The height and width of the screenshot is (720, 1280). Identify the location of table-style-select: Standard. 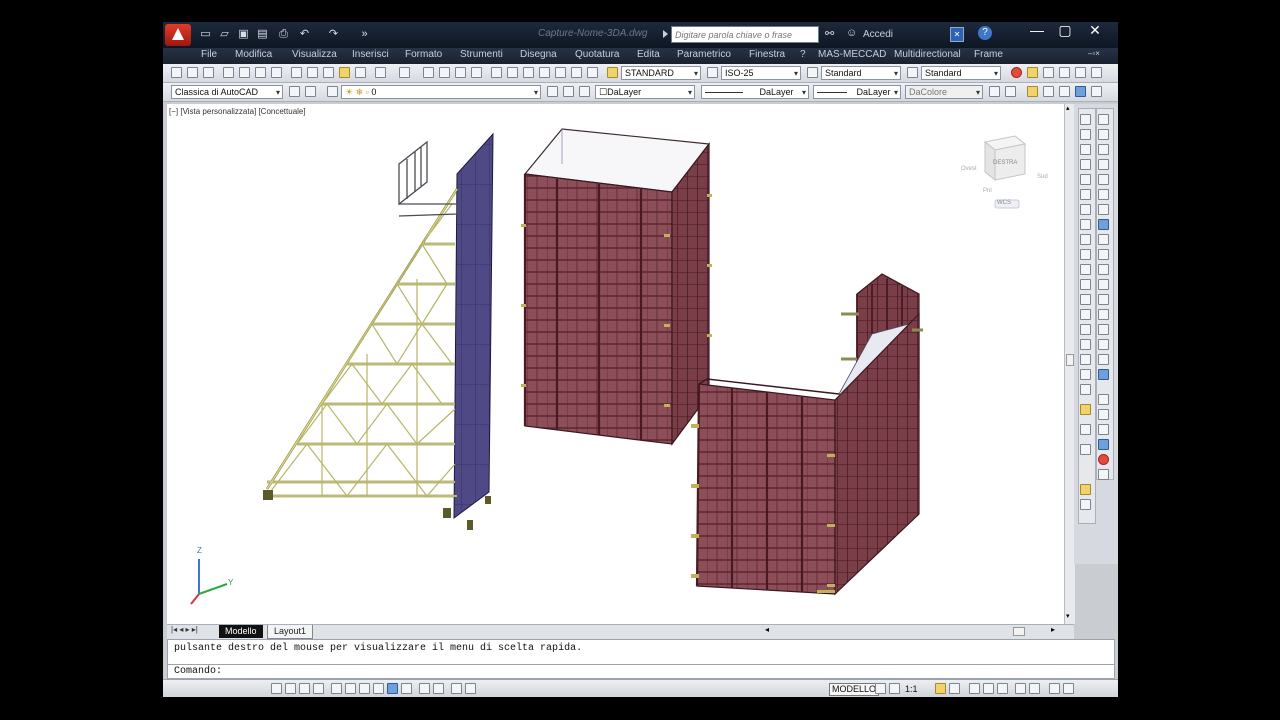
(861, 73).